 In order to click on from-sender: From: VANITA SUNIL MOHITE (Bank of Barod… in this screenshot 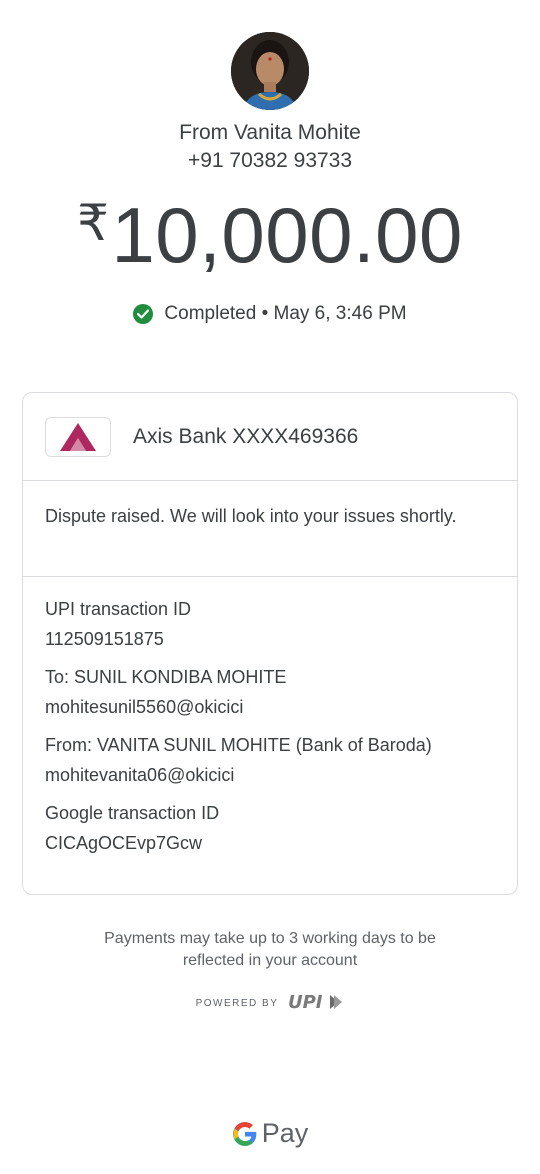, I will do `click(270, 760)`.